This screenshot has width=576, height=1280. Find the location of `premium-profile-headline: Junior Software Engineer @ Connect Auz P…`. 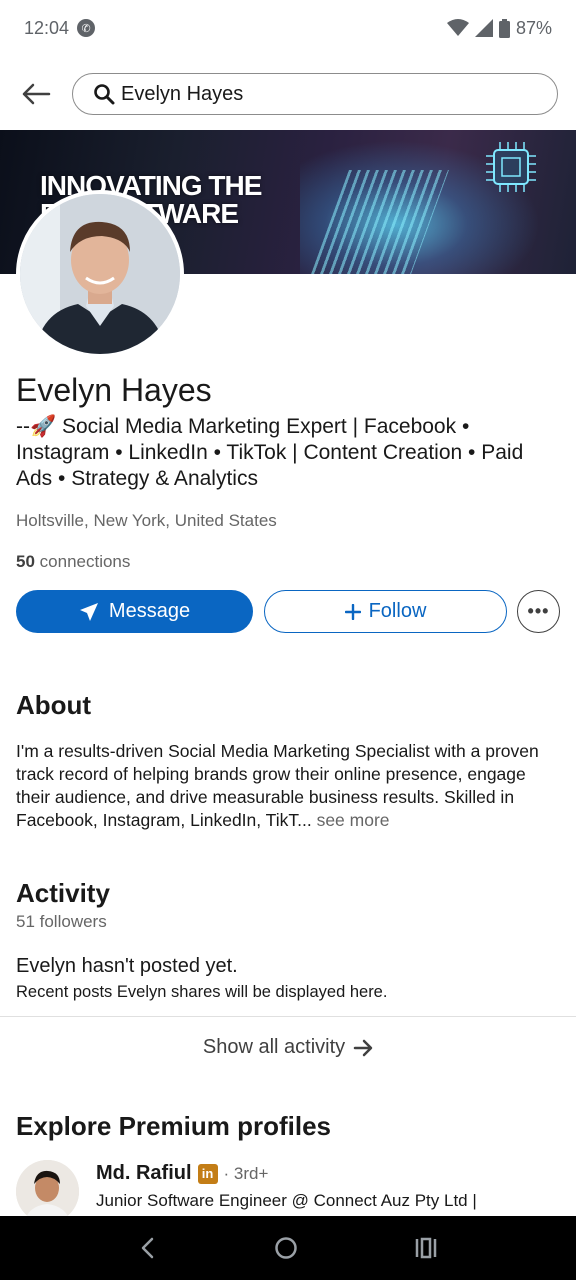

premium-profile-headline: Junior Software Engineer @ Connect Auz P… is located at coordinates (286, 1200).